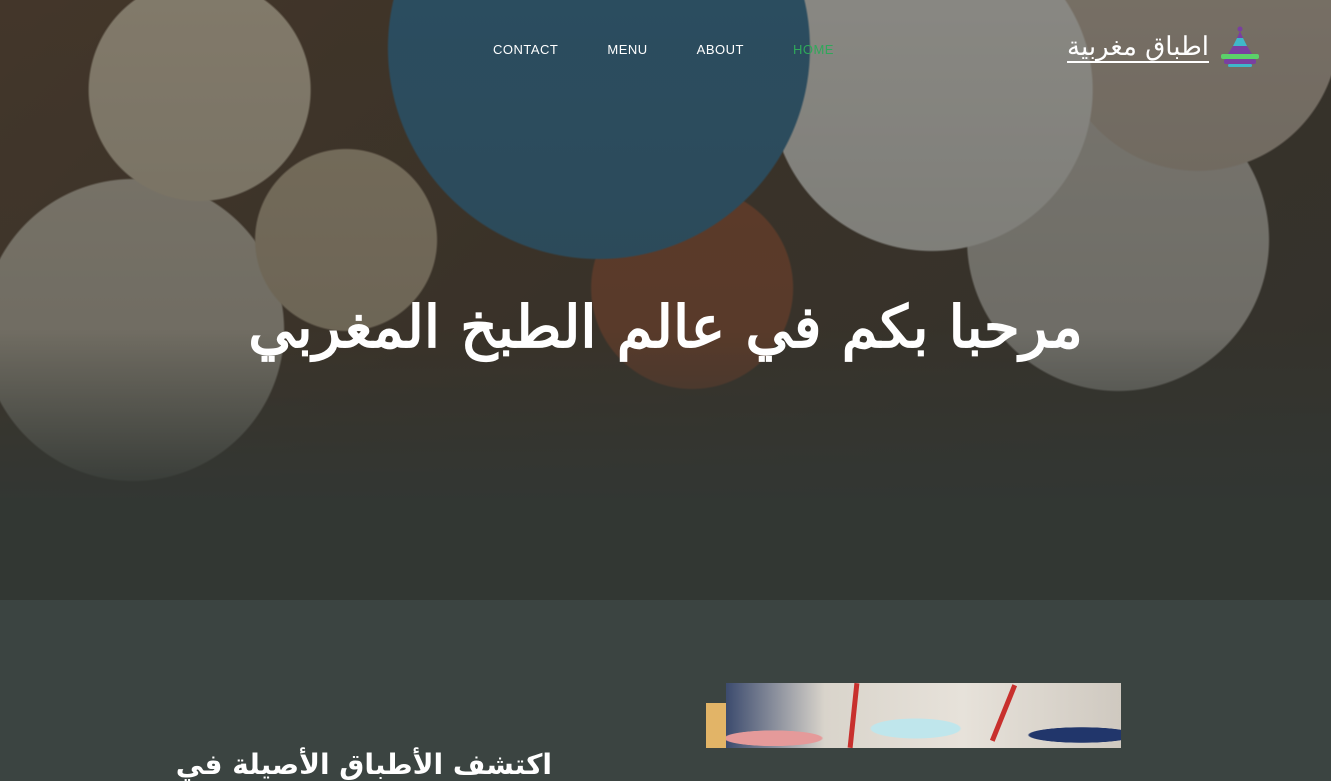  What do you see at coordinates (688, 50) in the screenshot?
I see `main-nav: CONTACT MENU ABOUT HOME` at bounding box center [688, 50].